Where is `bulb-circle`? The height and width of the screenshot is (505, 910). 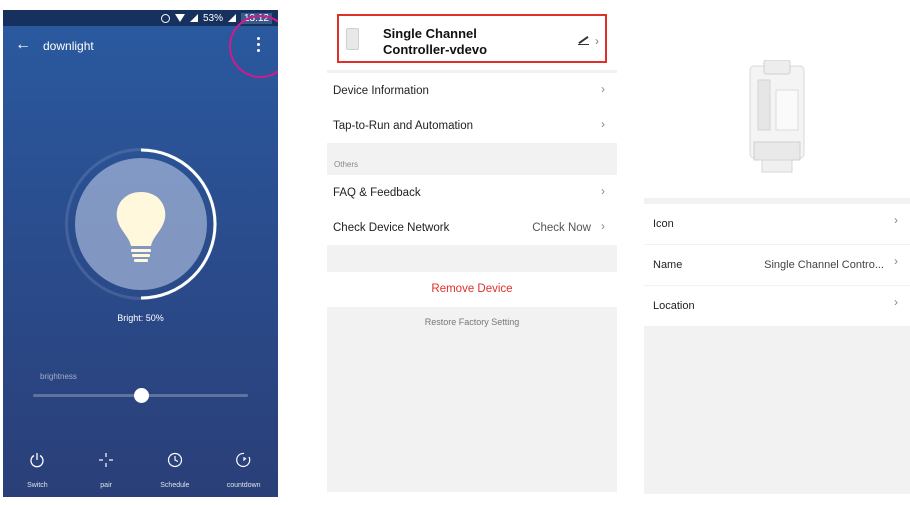
bulb-circle is located at coordinates (141, 224).